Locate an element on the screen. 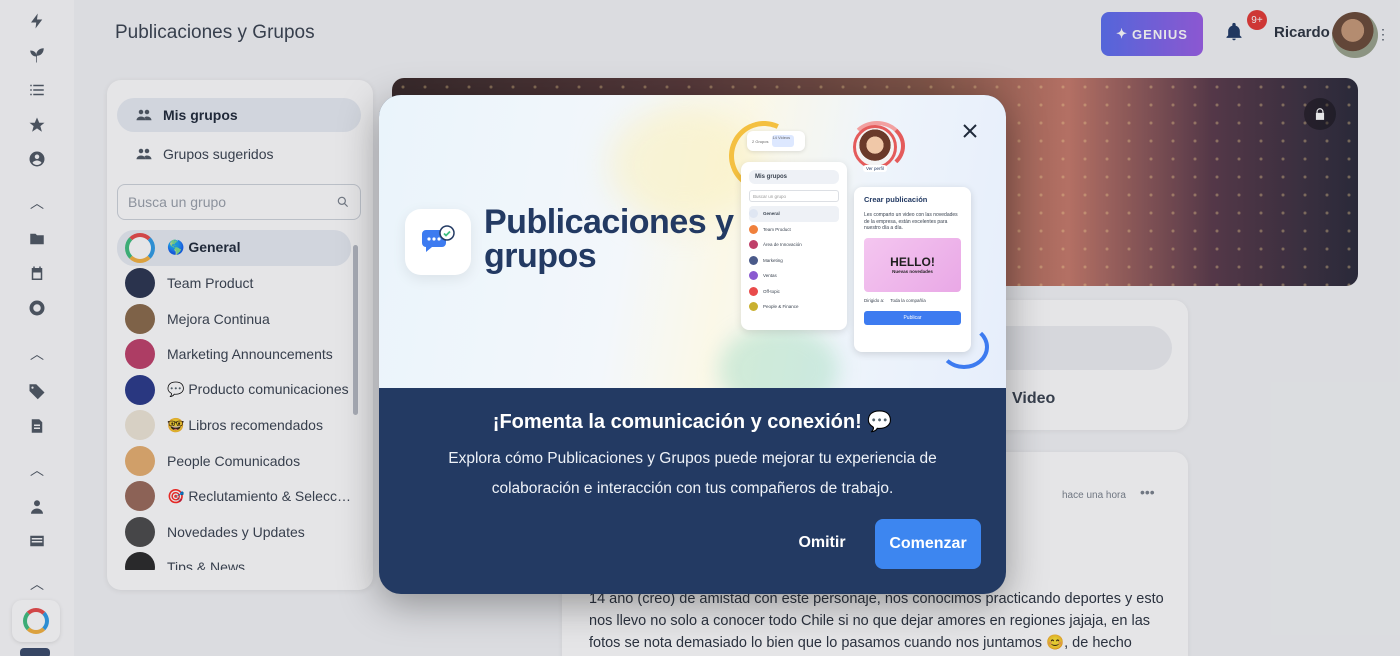 Image resolution: width=1400 pixels, height=656 pixels. mock-group-row: People & Finance is located at coordinates (794, 307).